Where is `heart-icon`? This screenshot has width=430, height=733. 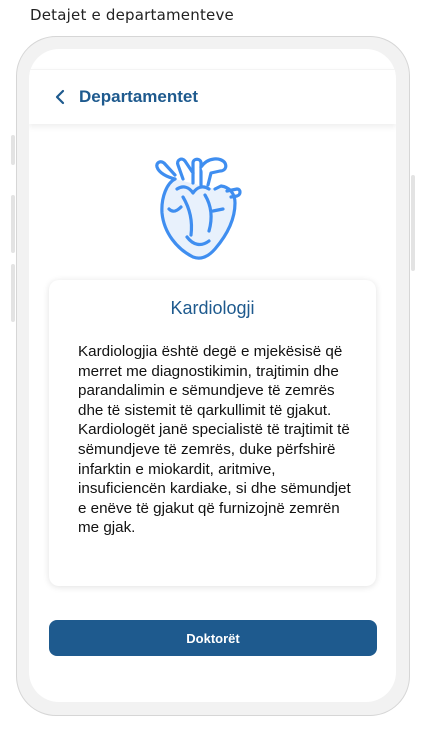 heart-icon is located at coordinates (198, 208).